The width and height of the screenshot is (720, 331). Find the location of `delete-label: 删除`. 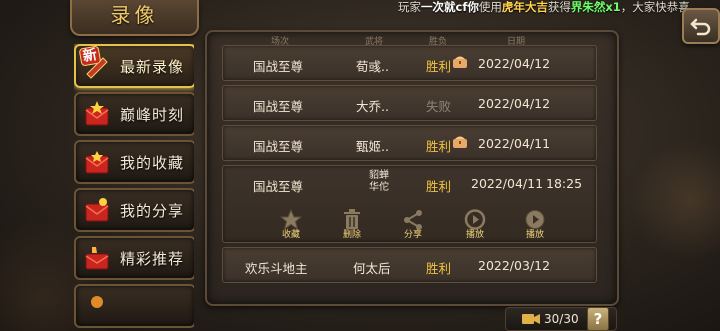

delete-label: 删除 is located at coordinates (351, 235).